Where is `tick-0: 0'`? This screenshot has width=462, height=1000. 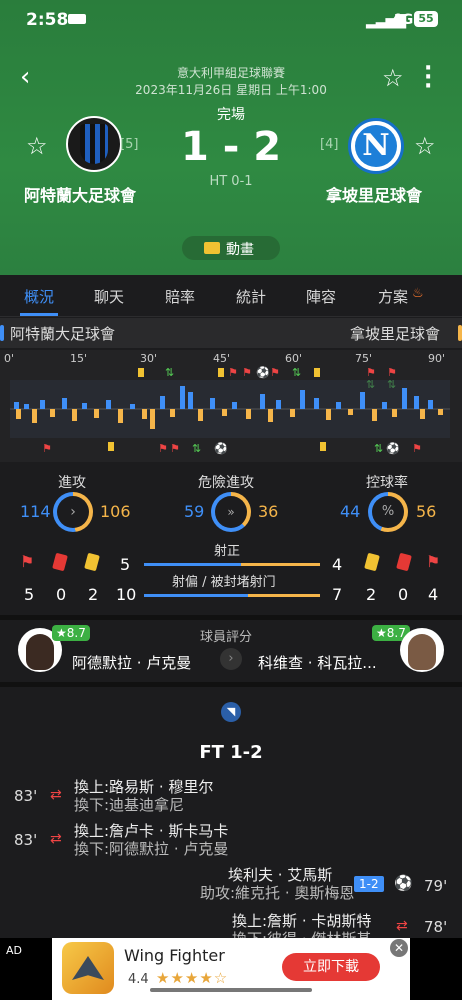
tick-0: 0' is located at coordinates (9, 358).